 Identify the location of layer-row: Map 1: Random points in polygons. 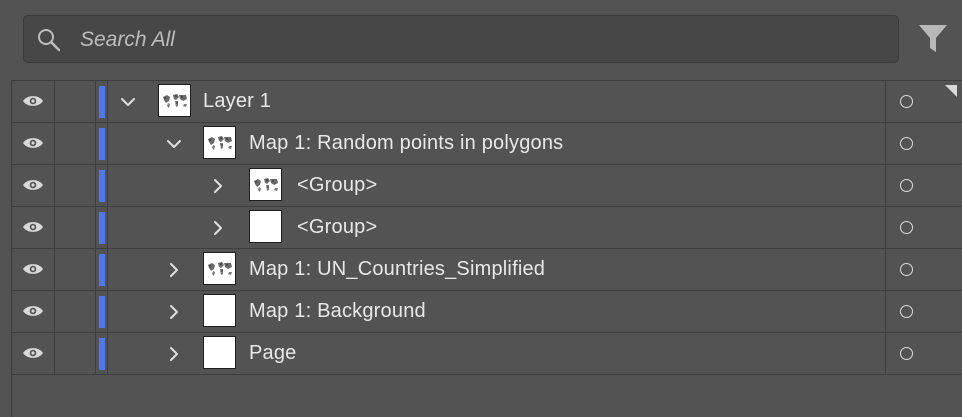
(487, 144).